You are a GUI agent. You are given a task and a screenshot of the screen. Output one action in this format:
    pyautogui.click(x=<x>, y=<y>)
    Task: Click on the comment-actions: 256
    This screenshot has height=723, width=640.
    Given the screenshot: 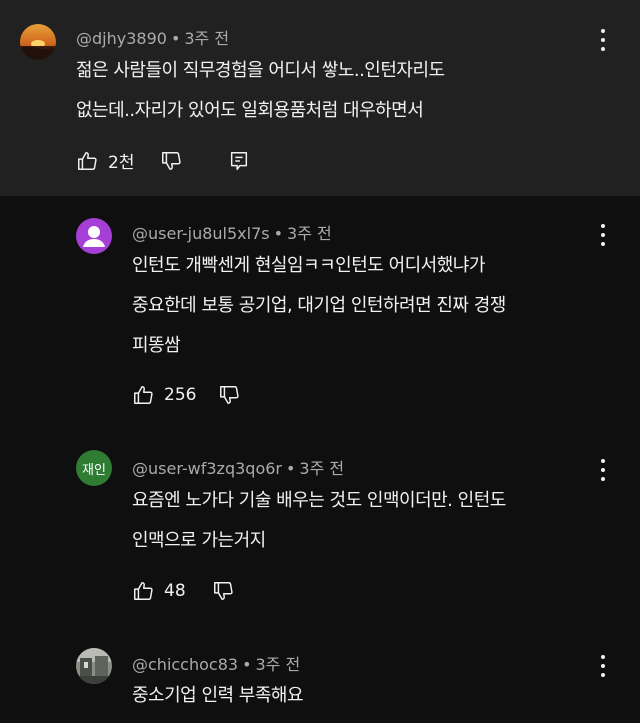 What is the action you would take?
    pyautogui.click(x=186, y=395)
    